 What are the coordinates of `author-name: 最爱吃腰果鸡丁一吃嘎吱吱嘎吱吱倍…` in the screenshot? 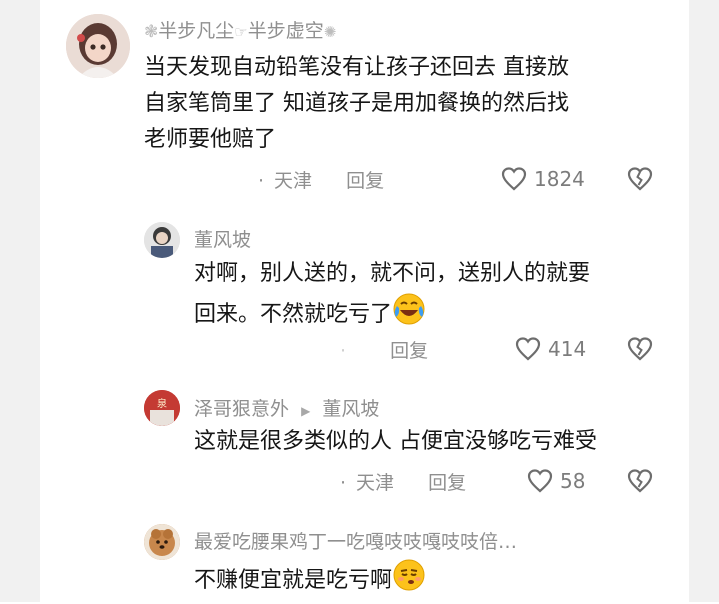 It's located at (355, 540).